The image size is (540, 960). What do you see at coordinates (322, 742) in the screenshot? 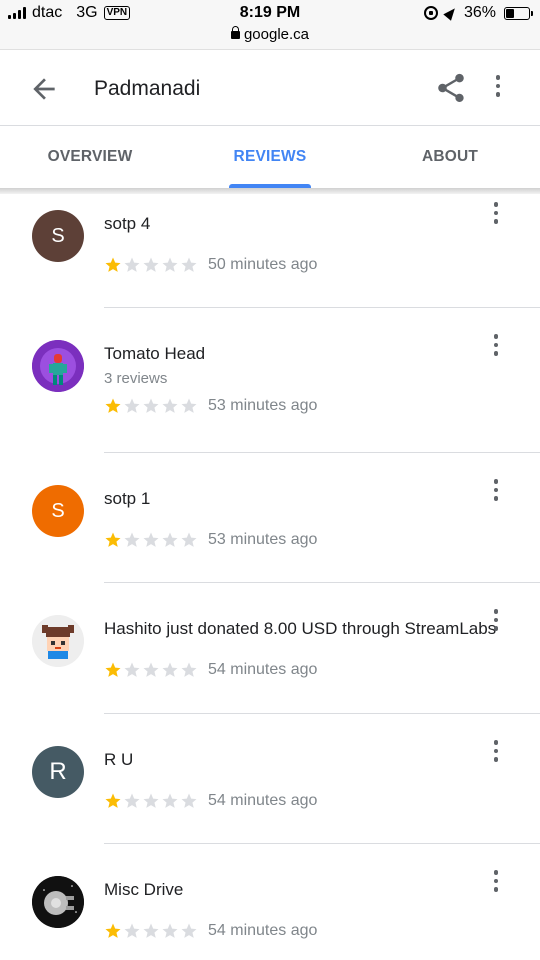
I see `reviewer-name: R U` at bounding box center [322, 742].